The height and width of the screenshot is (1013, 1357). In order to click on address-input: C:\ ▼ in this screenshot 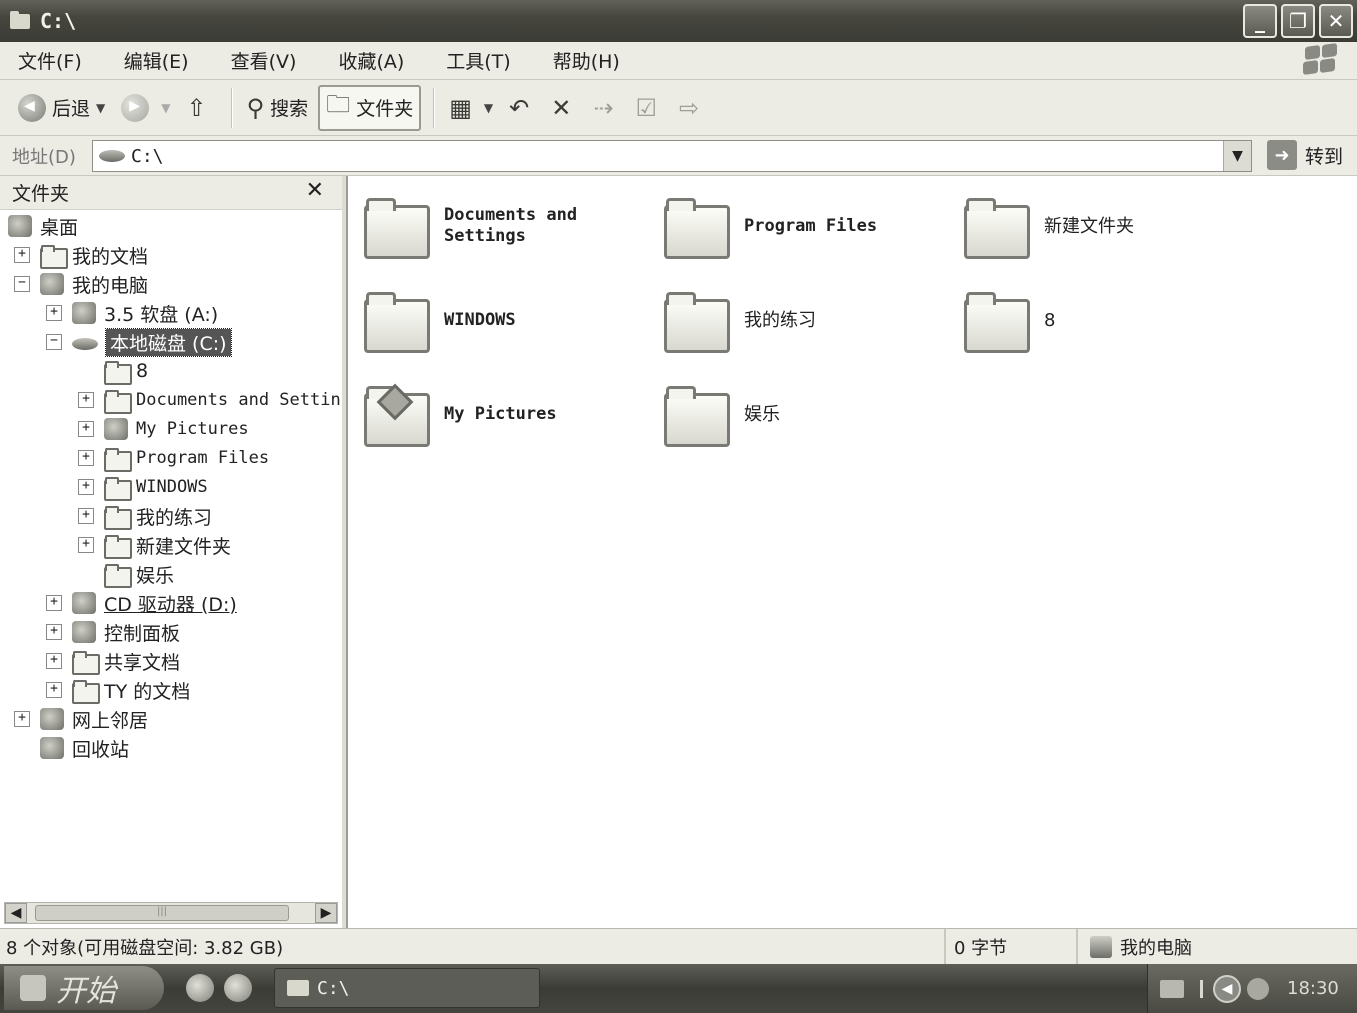, I will do `click(672, 156)`.